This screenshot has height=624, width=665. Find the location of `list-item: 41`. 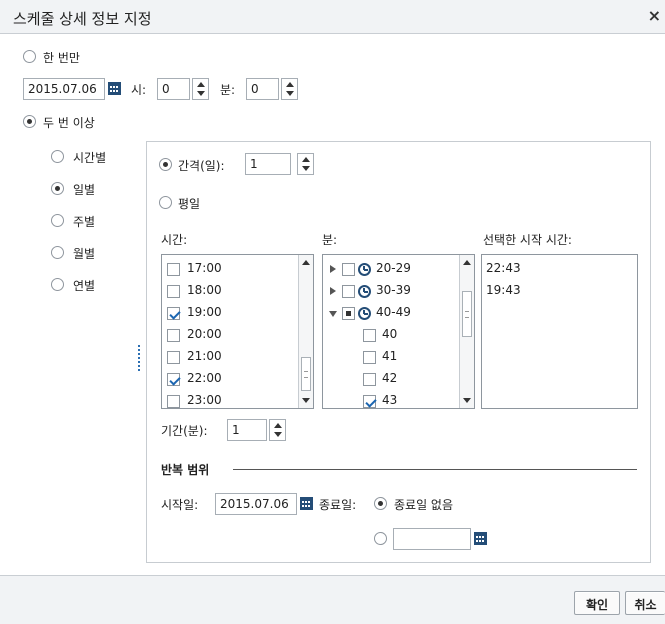

list-item: 41 is located at coordinates (391, 357).